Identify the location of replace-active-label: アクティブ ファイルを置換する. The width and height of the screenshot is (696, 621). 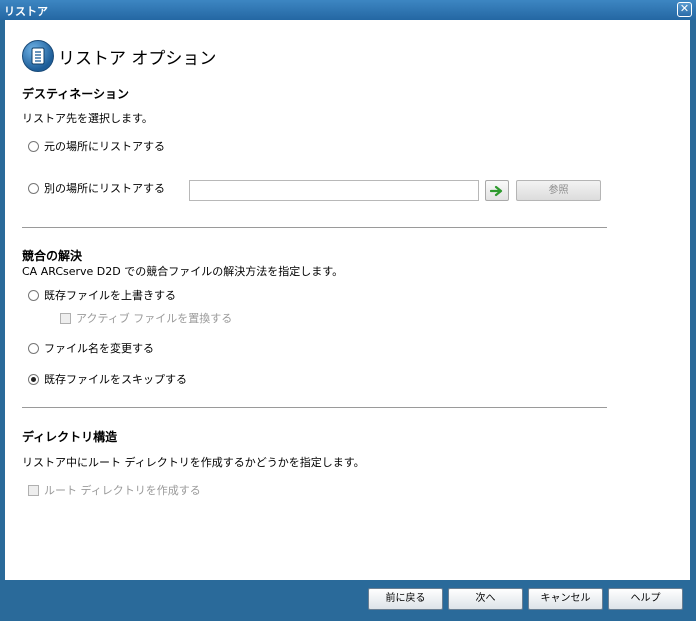
(154, 318).